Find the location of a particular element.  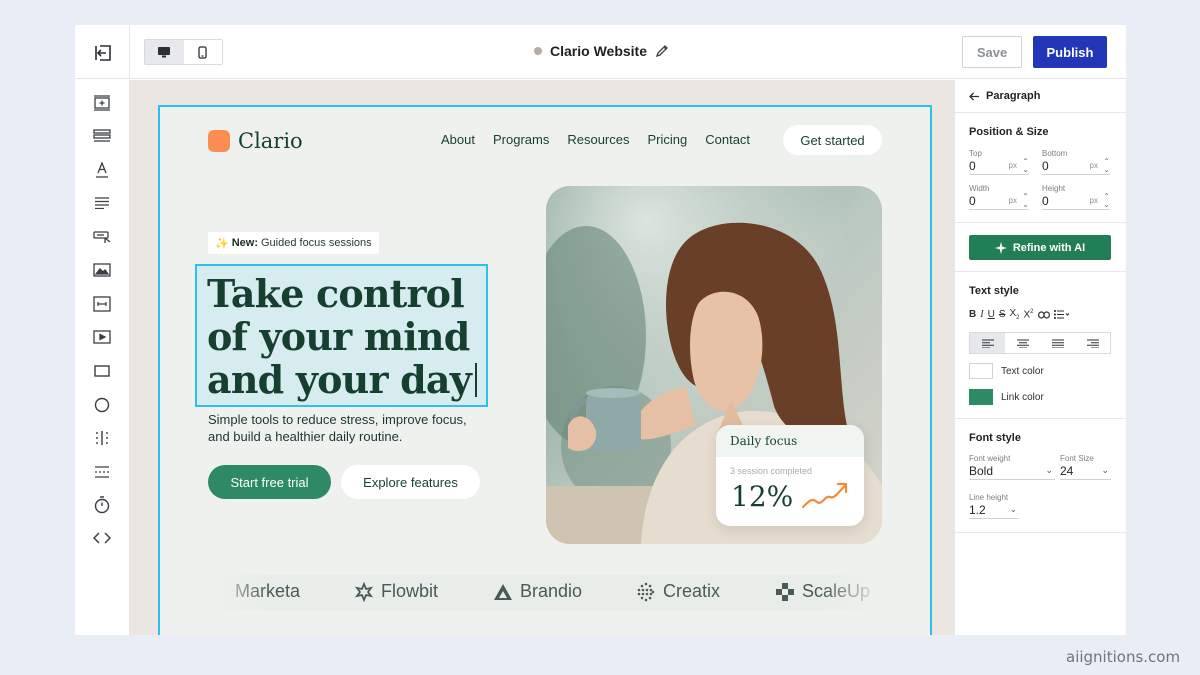

selected-headline-block: Take control of your mind and your day is located at coordinates (341, 335).